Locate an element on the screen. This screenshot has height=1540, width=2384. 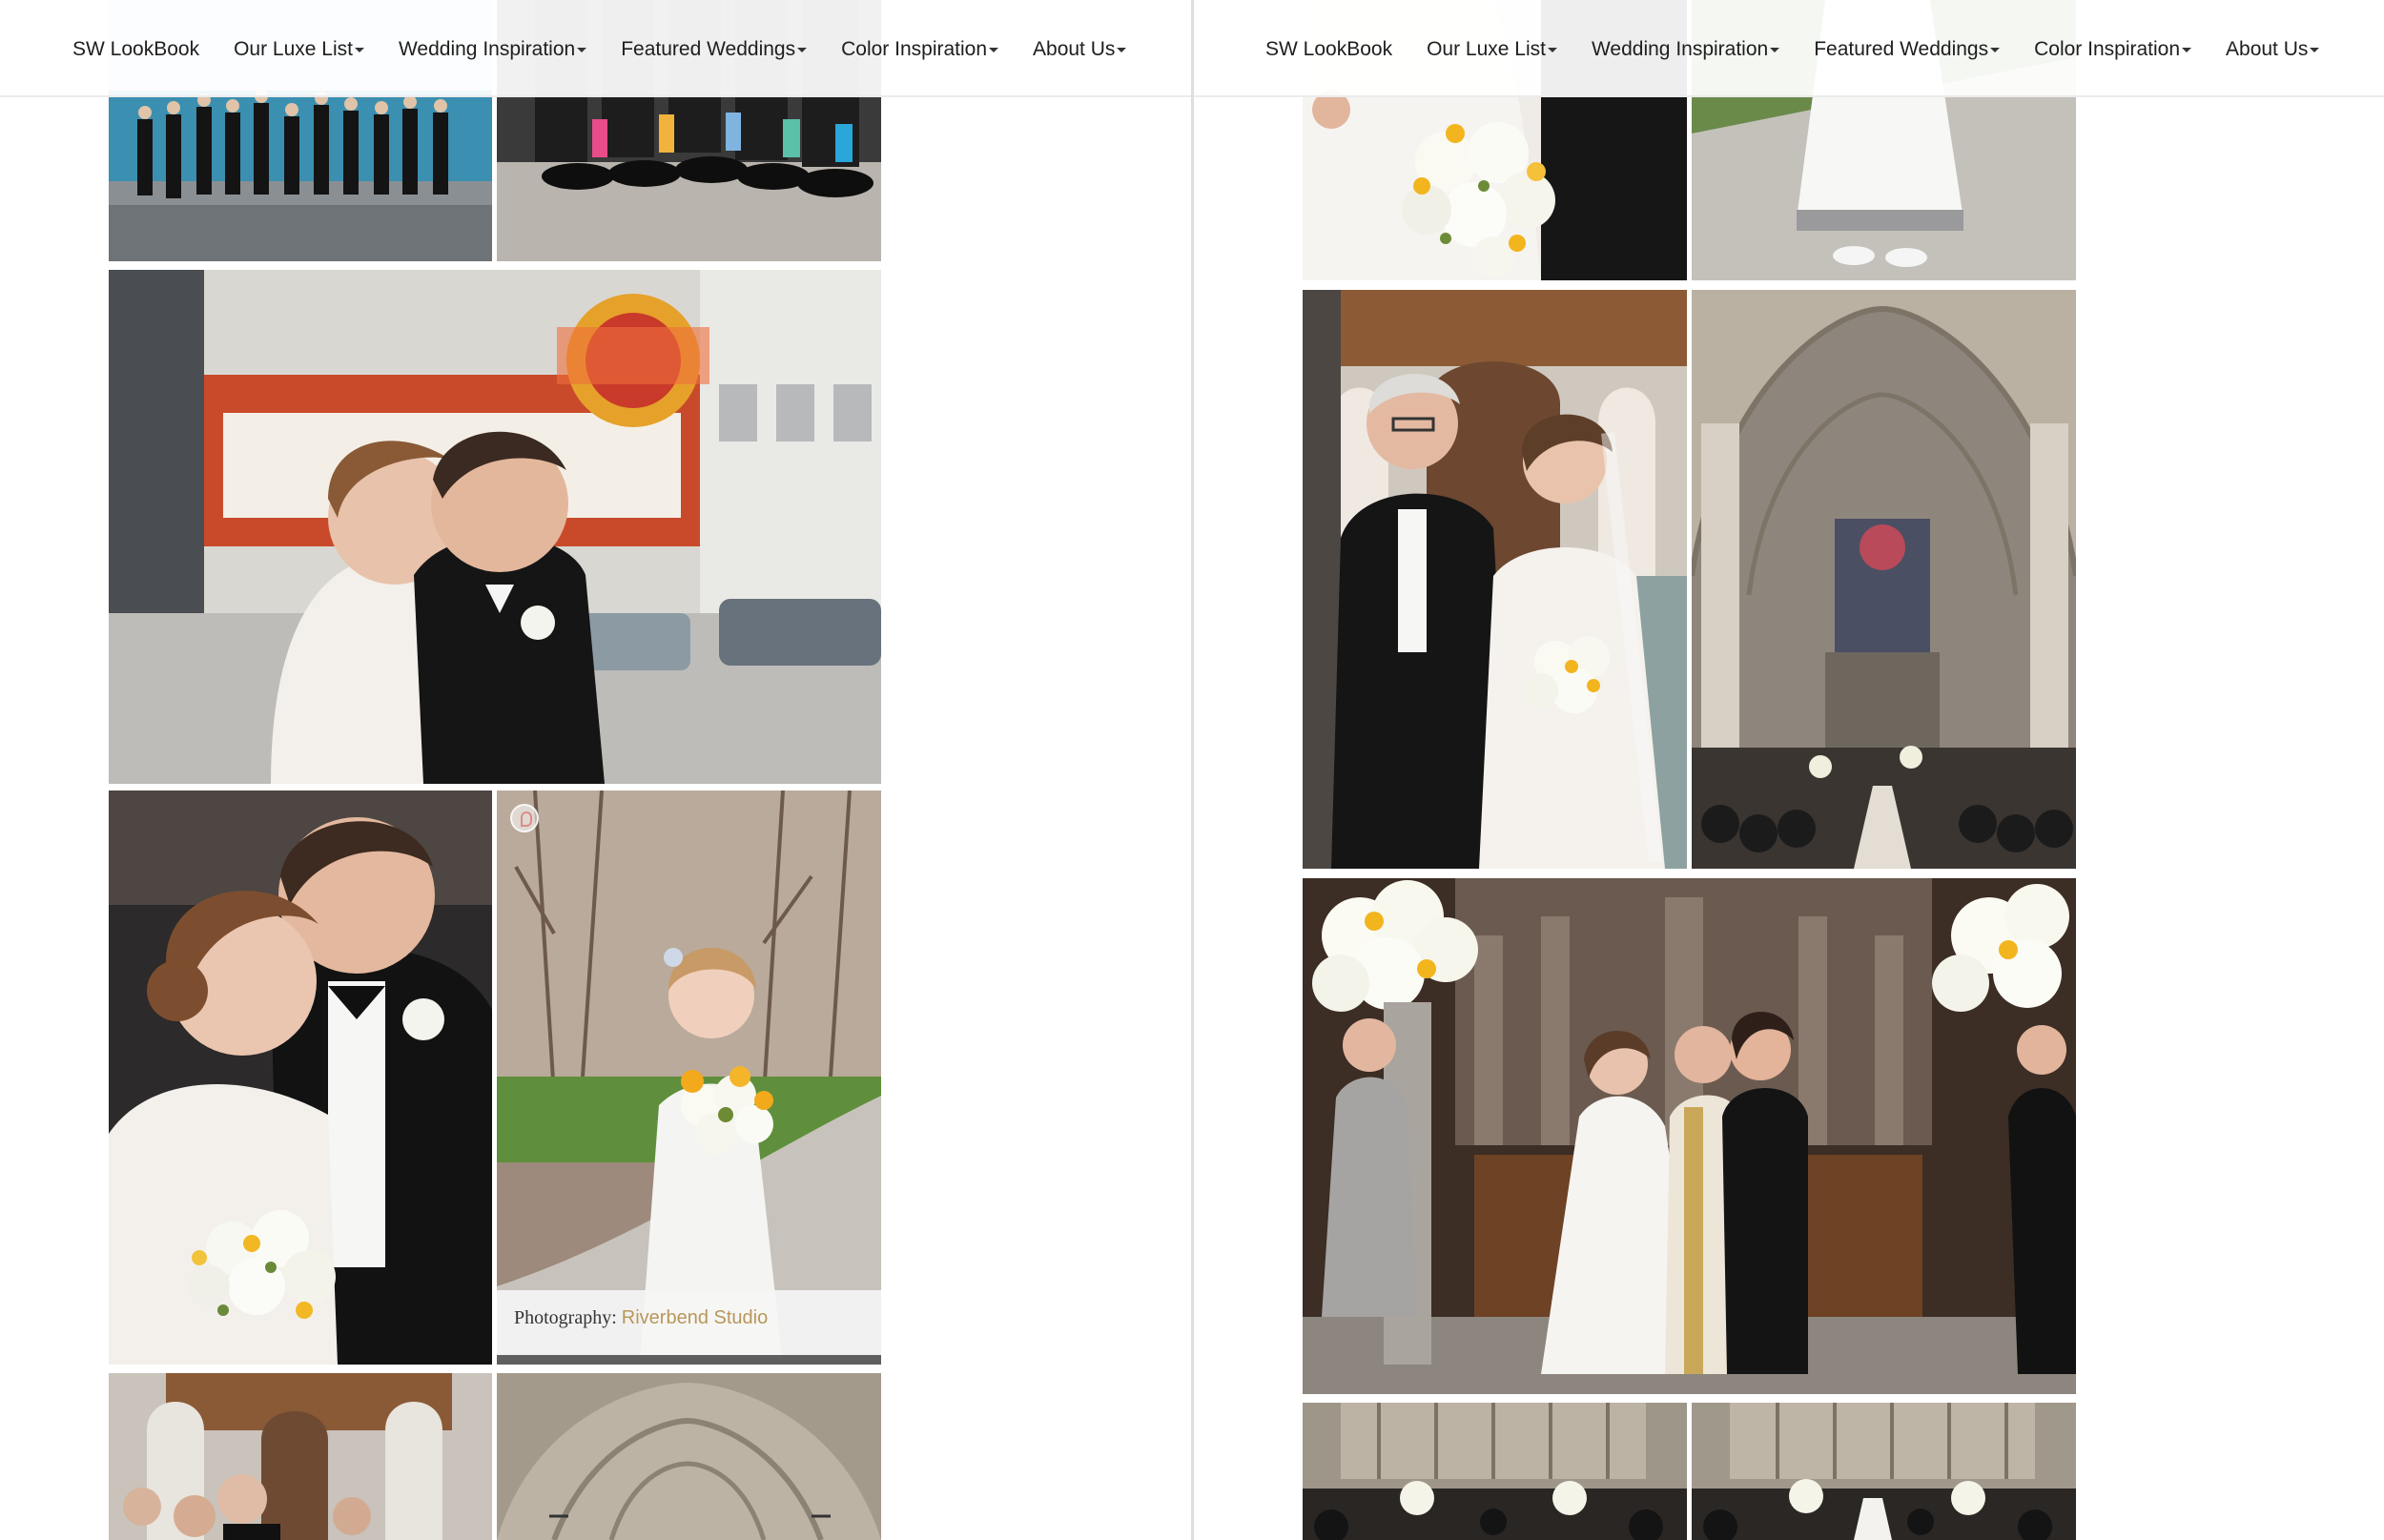
caption-bottom-strip is located at coordinates (689, 1360).